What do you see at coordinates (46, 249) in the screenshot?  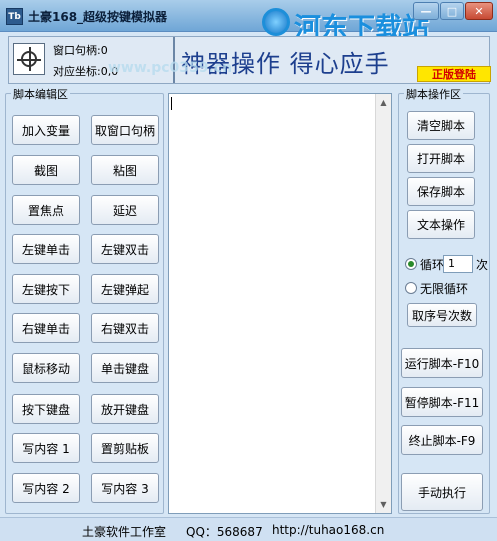 I see `left-click-button: 左键单击` at bounding box center [46, 249].